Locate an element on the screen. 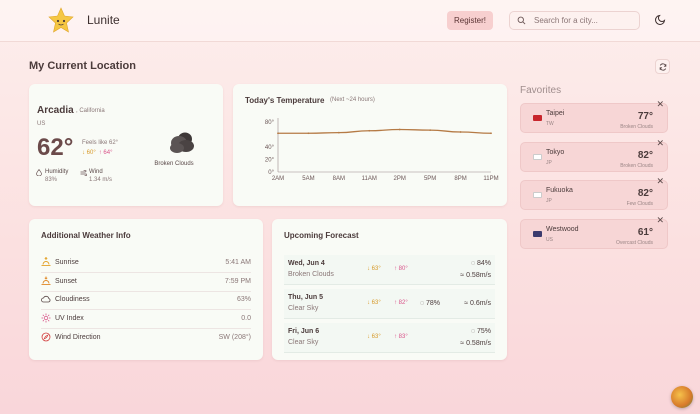 Image resolution: width=700 pixels, height=414 pixels. wind-label: Wind is located at coordinates (96, 172).